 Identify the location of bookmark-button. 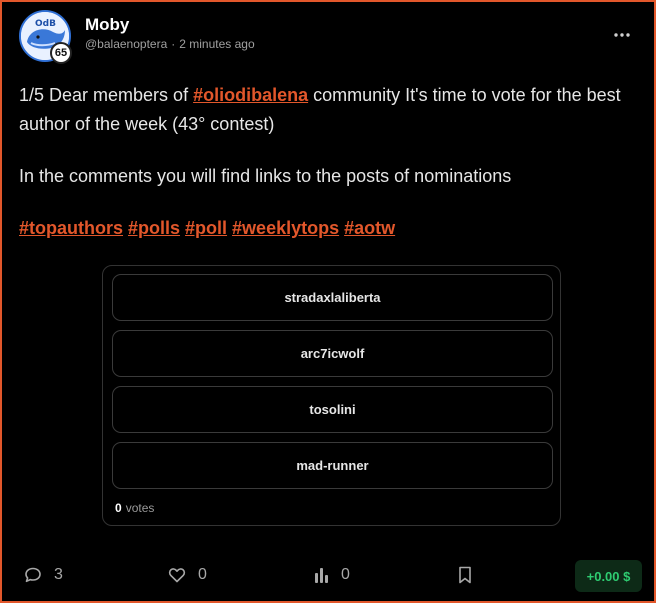
(465, 575).